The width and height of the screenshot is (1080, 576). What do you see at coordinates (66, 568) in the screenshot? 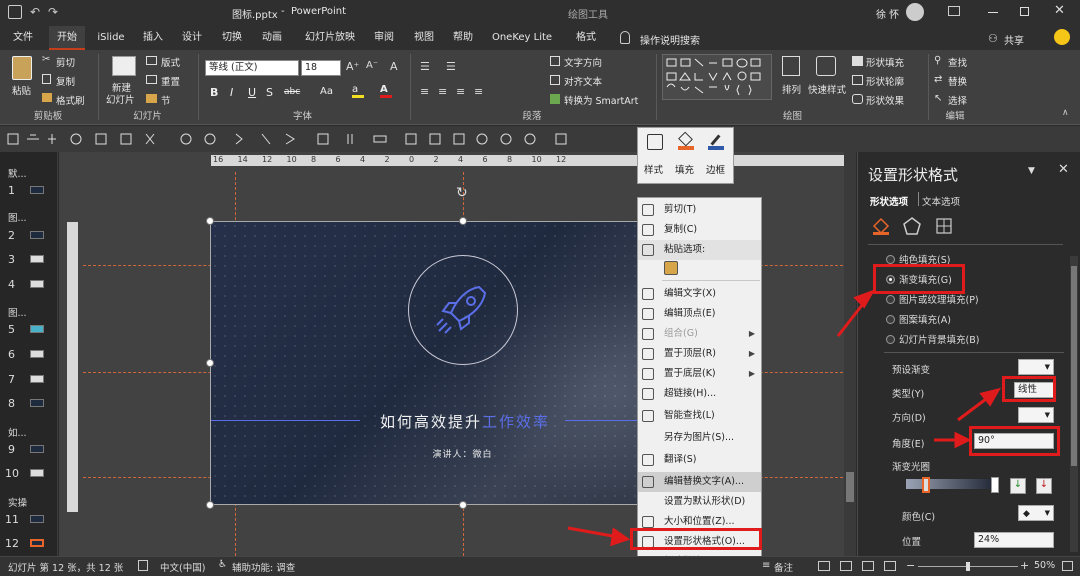
I see `slide-count: 幻灯片 第 12 张，共 12 张` at bounding box center [66, 568].